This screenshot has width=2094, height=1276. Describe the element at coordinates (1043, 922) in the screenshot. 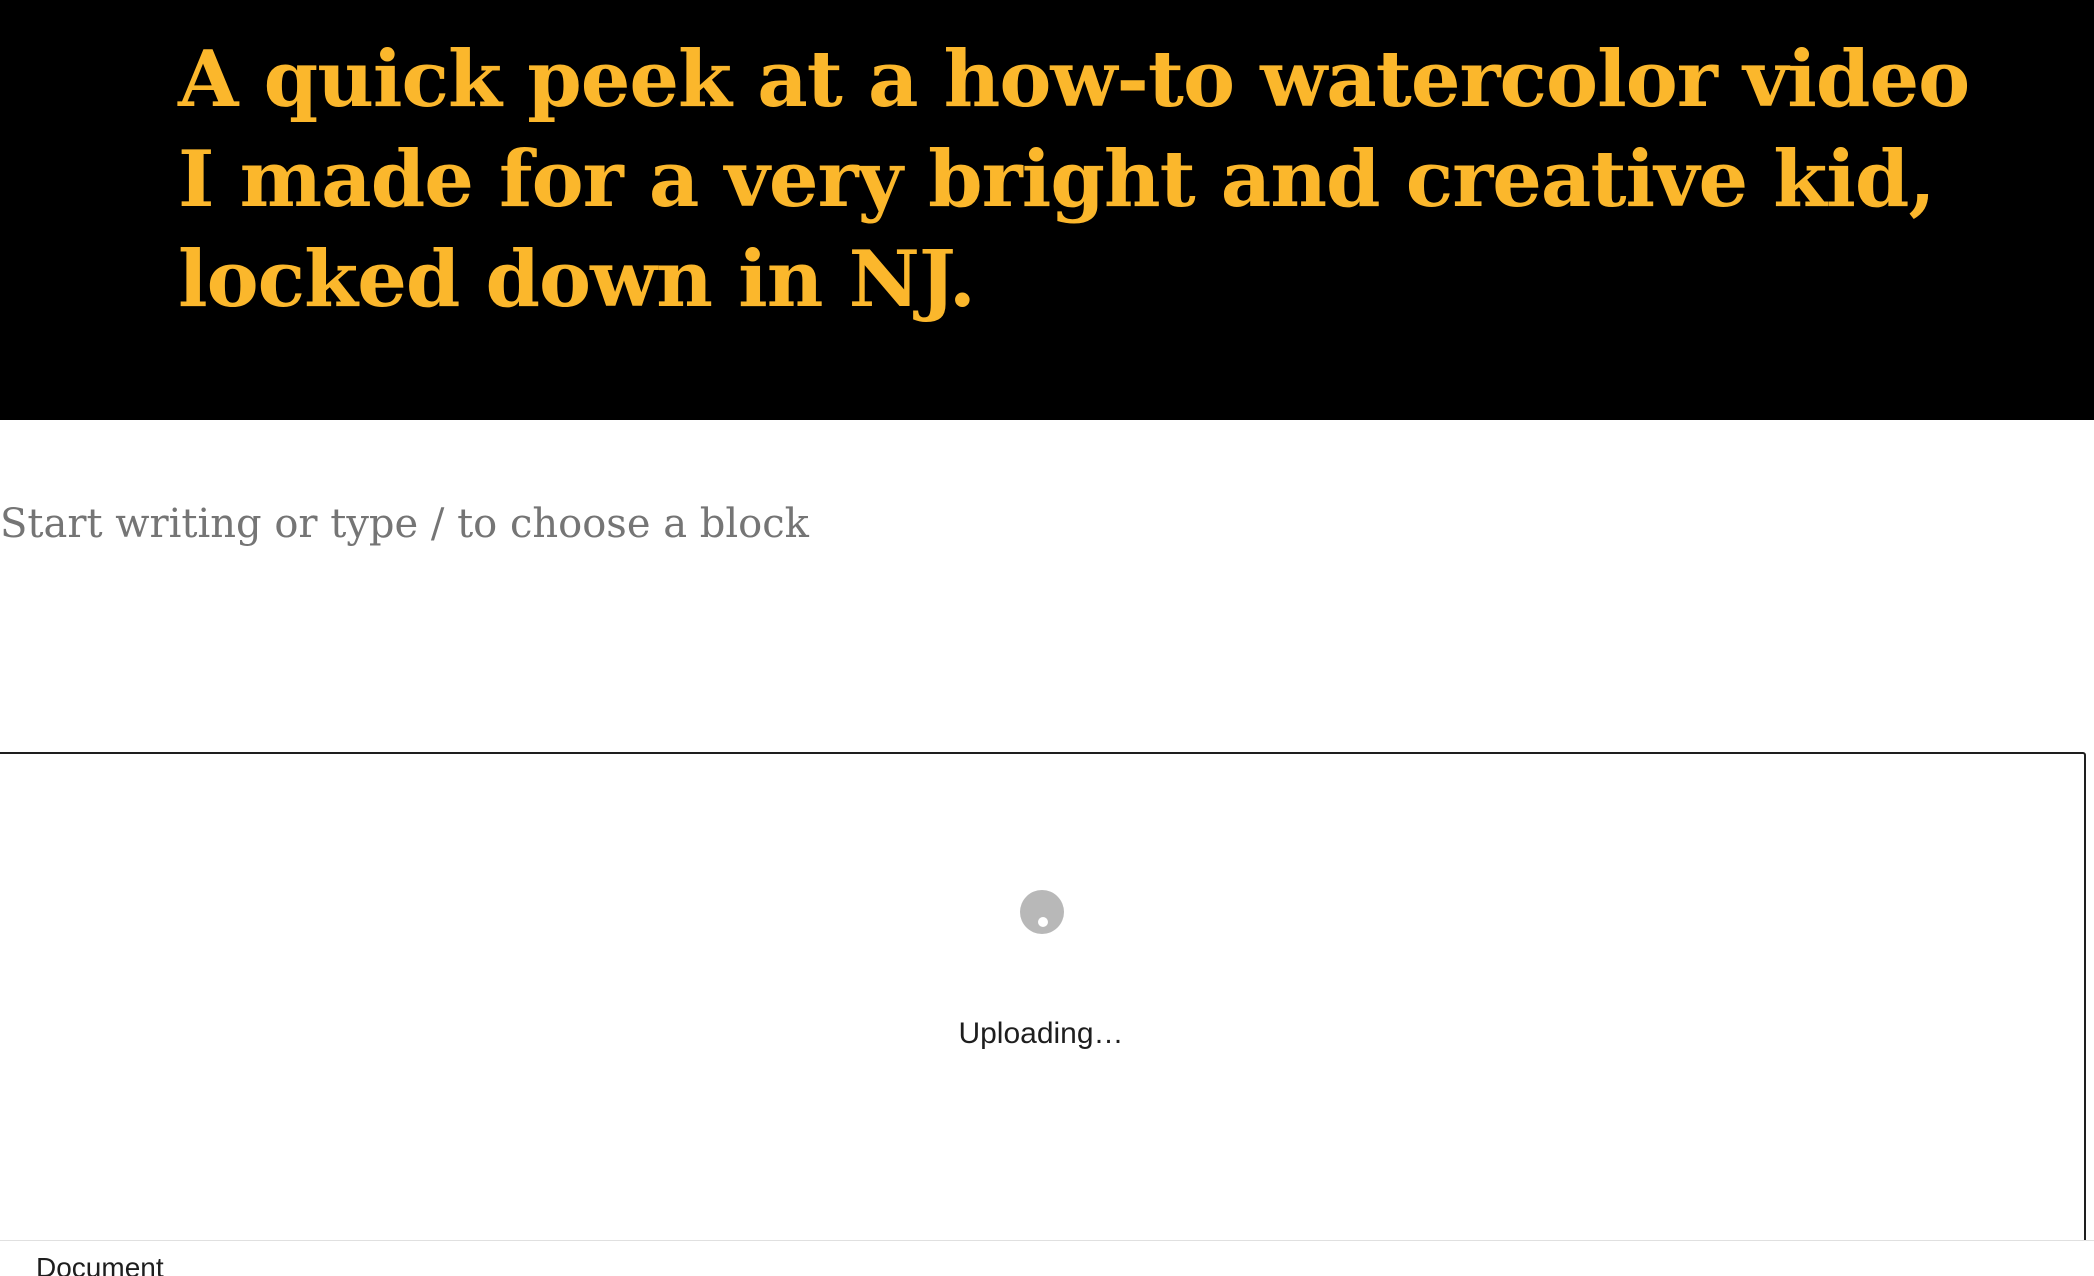

I see `spinner-indicator-dot` at that location.